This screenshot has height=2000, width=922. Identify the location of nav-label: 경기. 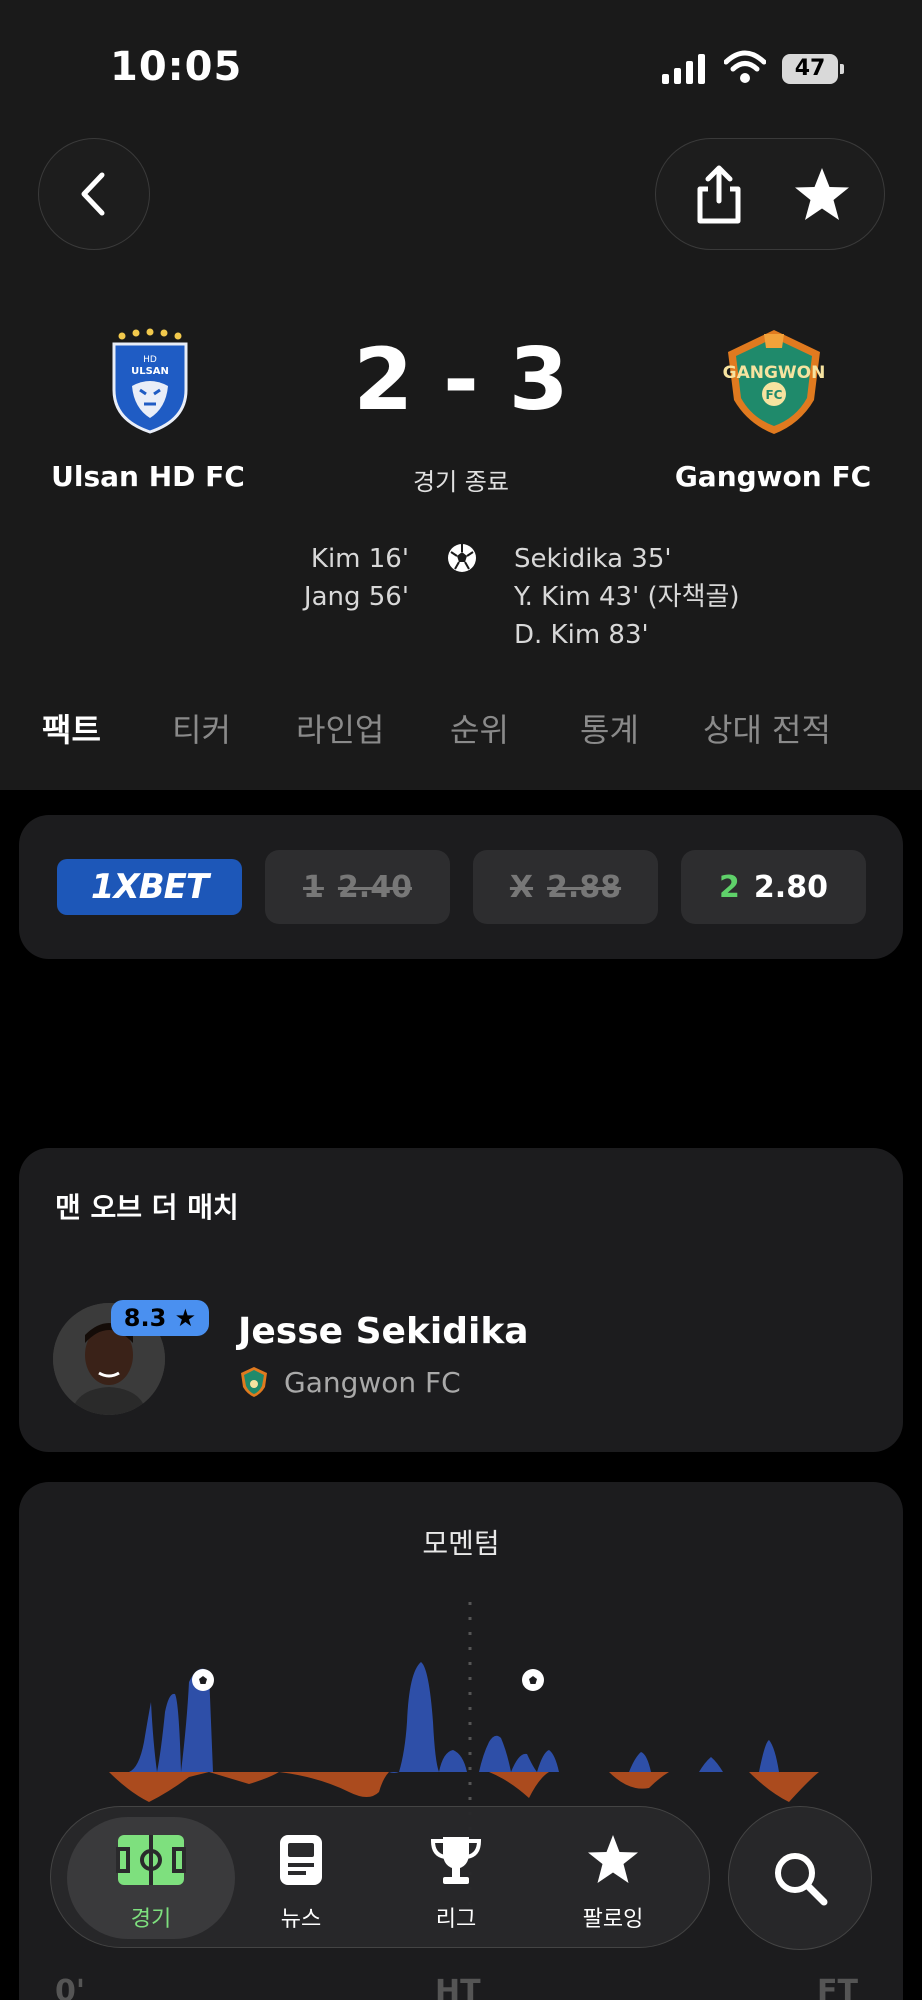
(151, 1919).